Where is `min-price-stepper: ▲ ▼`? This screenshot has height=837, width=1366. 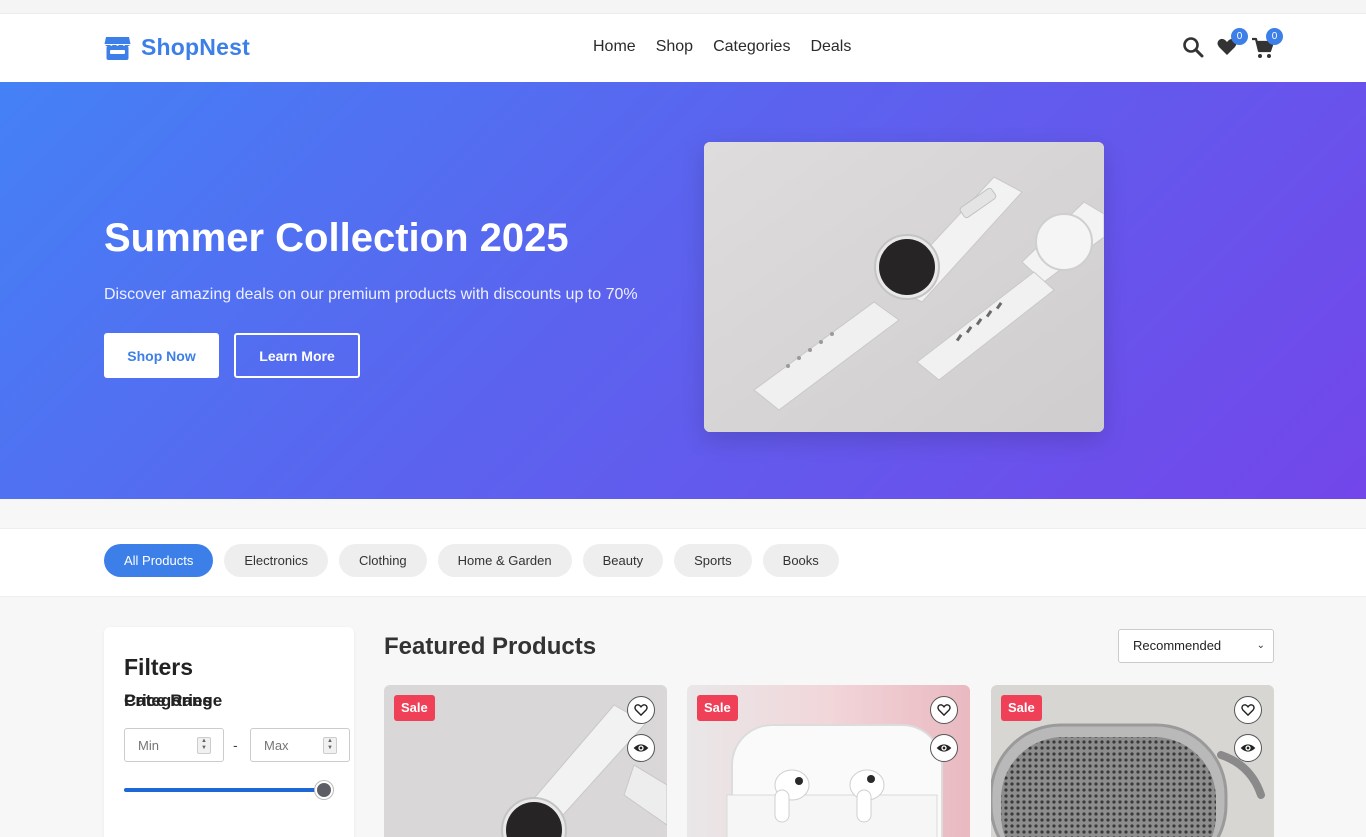 min-price-stepper: ▲ ▼ is located at coordinates (204, 745).